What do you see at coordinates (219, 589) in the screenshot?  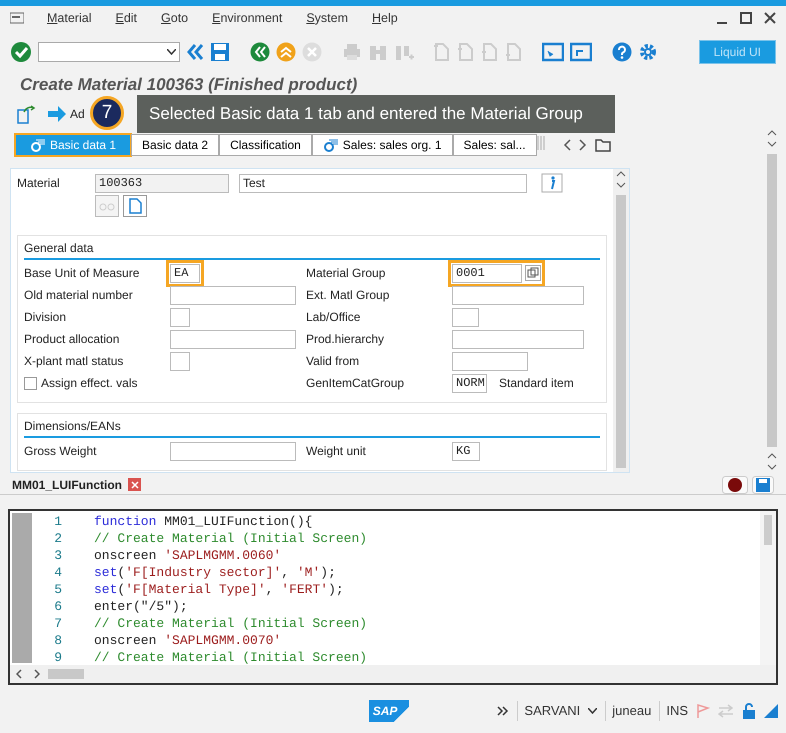 I see `code-line: set('F[Material Type]', 'FERT');` at bounding box center [219, 589].